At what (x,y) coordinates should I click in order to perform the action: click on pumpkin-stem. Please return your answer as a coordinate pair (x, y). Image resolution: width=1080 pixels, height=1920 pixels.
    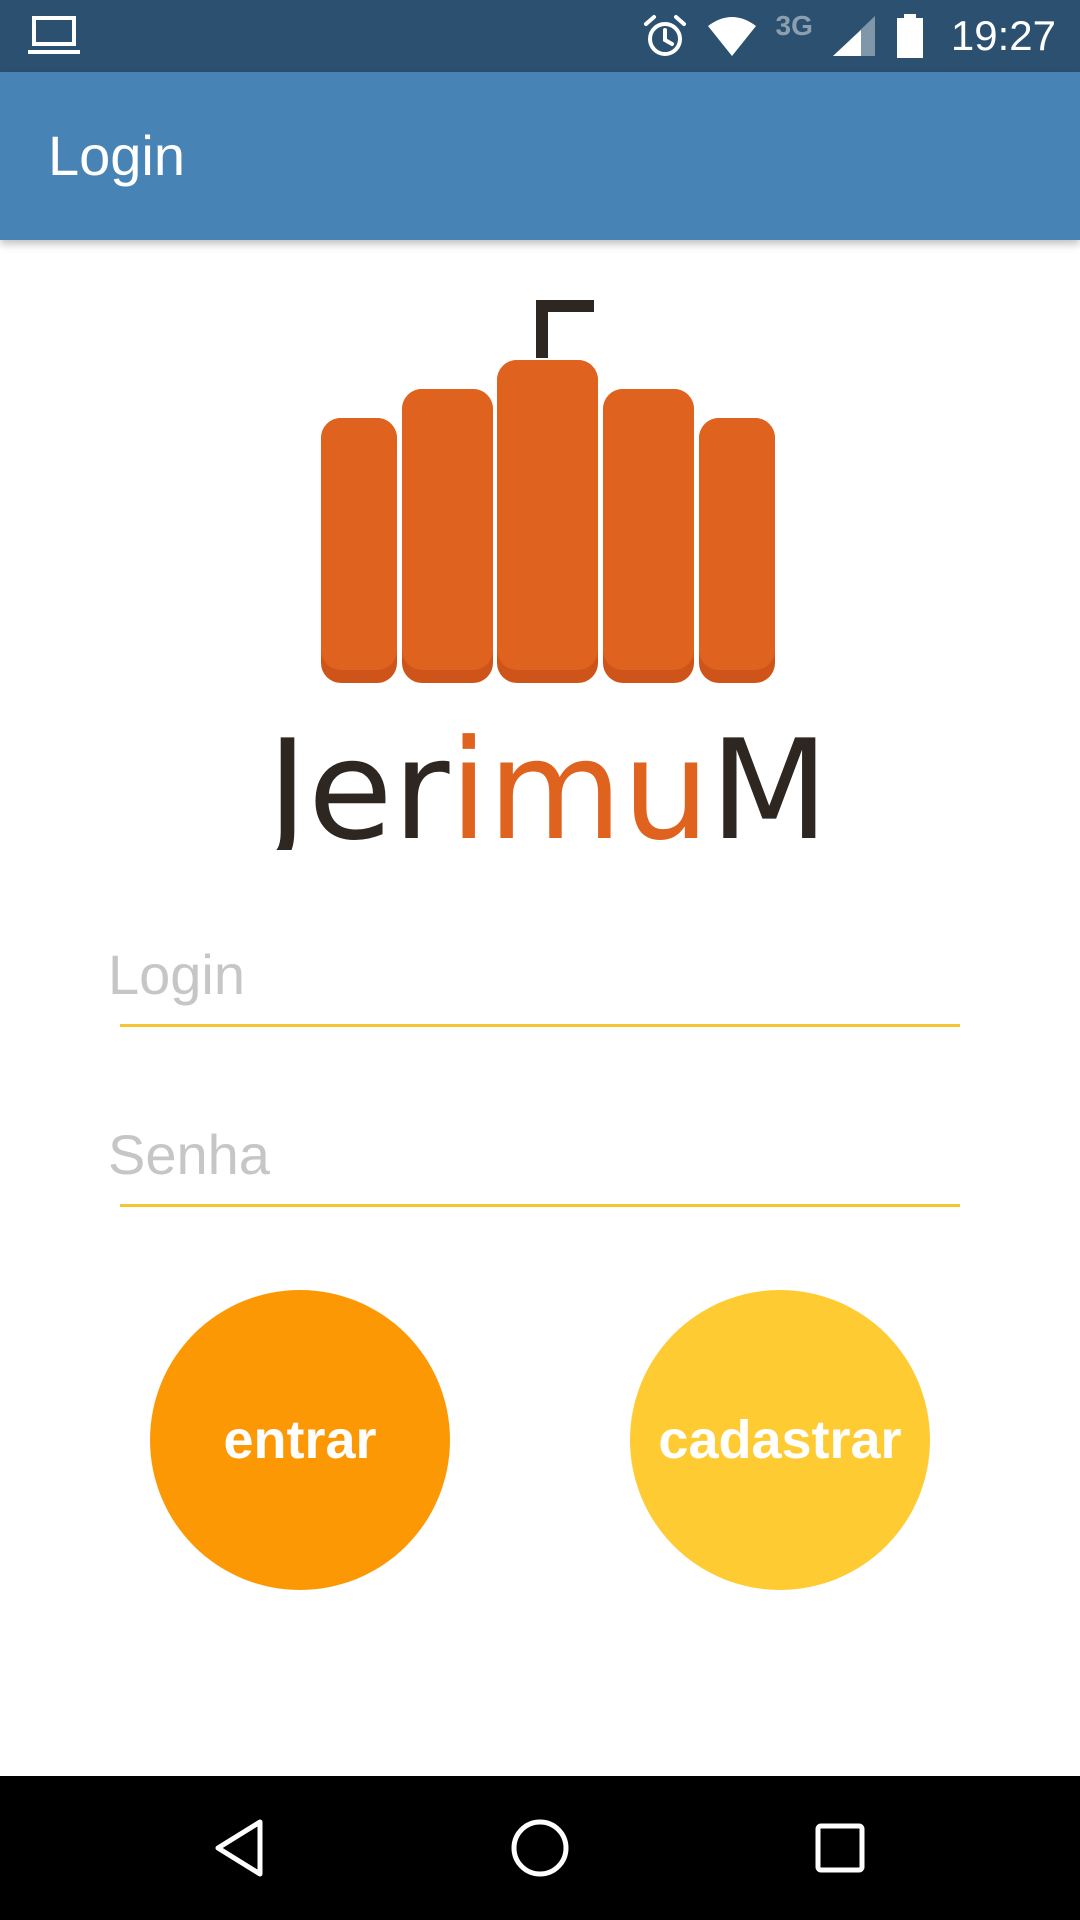
    Looking at the image, I should click on (565, 329).